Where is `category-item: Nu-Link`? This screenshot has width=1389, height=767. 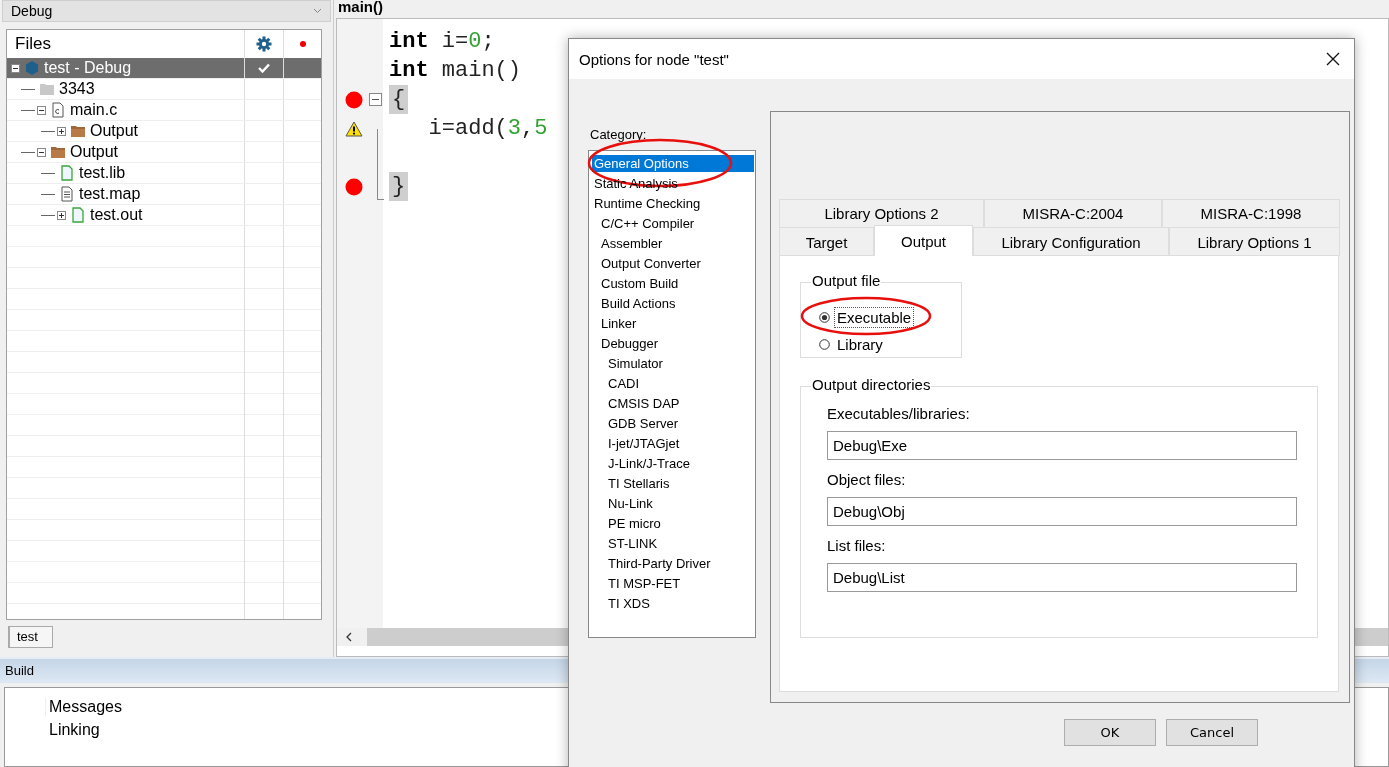 category-item: Nu-Link is located at coordinates (630, 503).